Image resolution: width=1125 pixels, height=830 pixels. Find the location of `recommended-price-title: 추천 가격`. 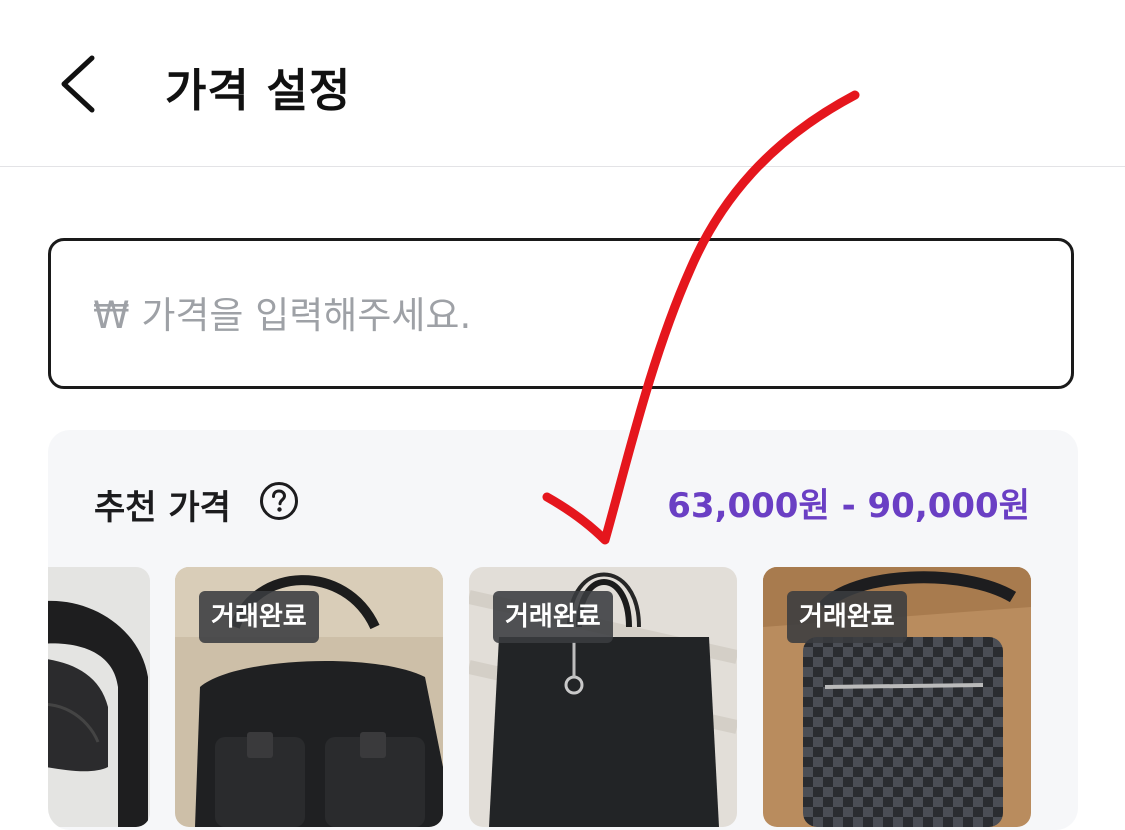

recommended-price-title: 추천 가격 is located at coordinates (162, 508).